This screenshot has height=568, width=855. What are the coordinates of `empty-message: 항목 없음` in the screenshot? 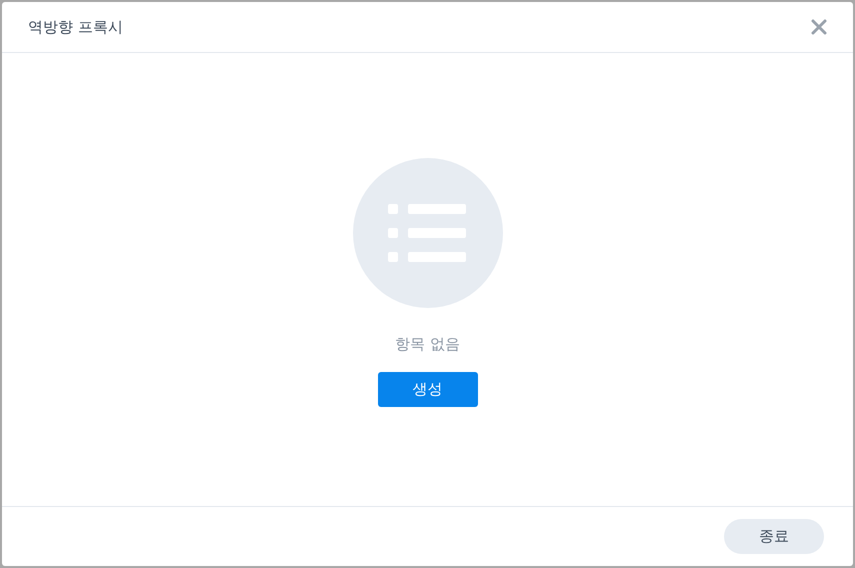 It's located at (427, 344).